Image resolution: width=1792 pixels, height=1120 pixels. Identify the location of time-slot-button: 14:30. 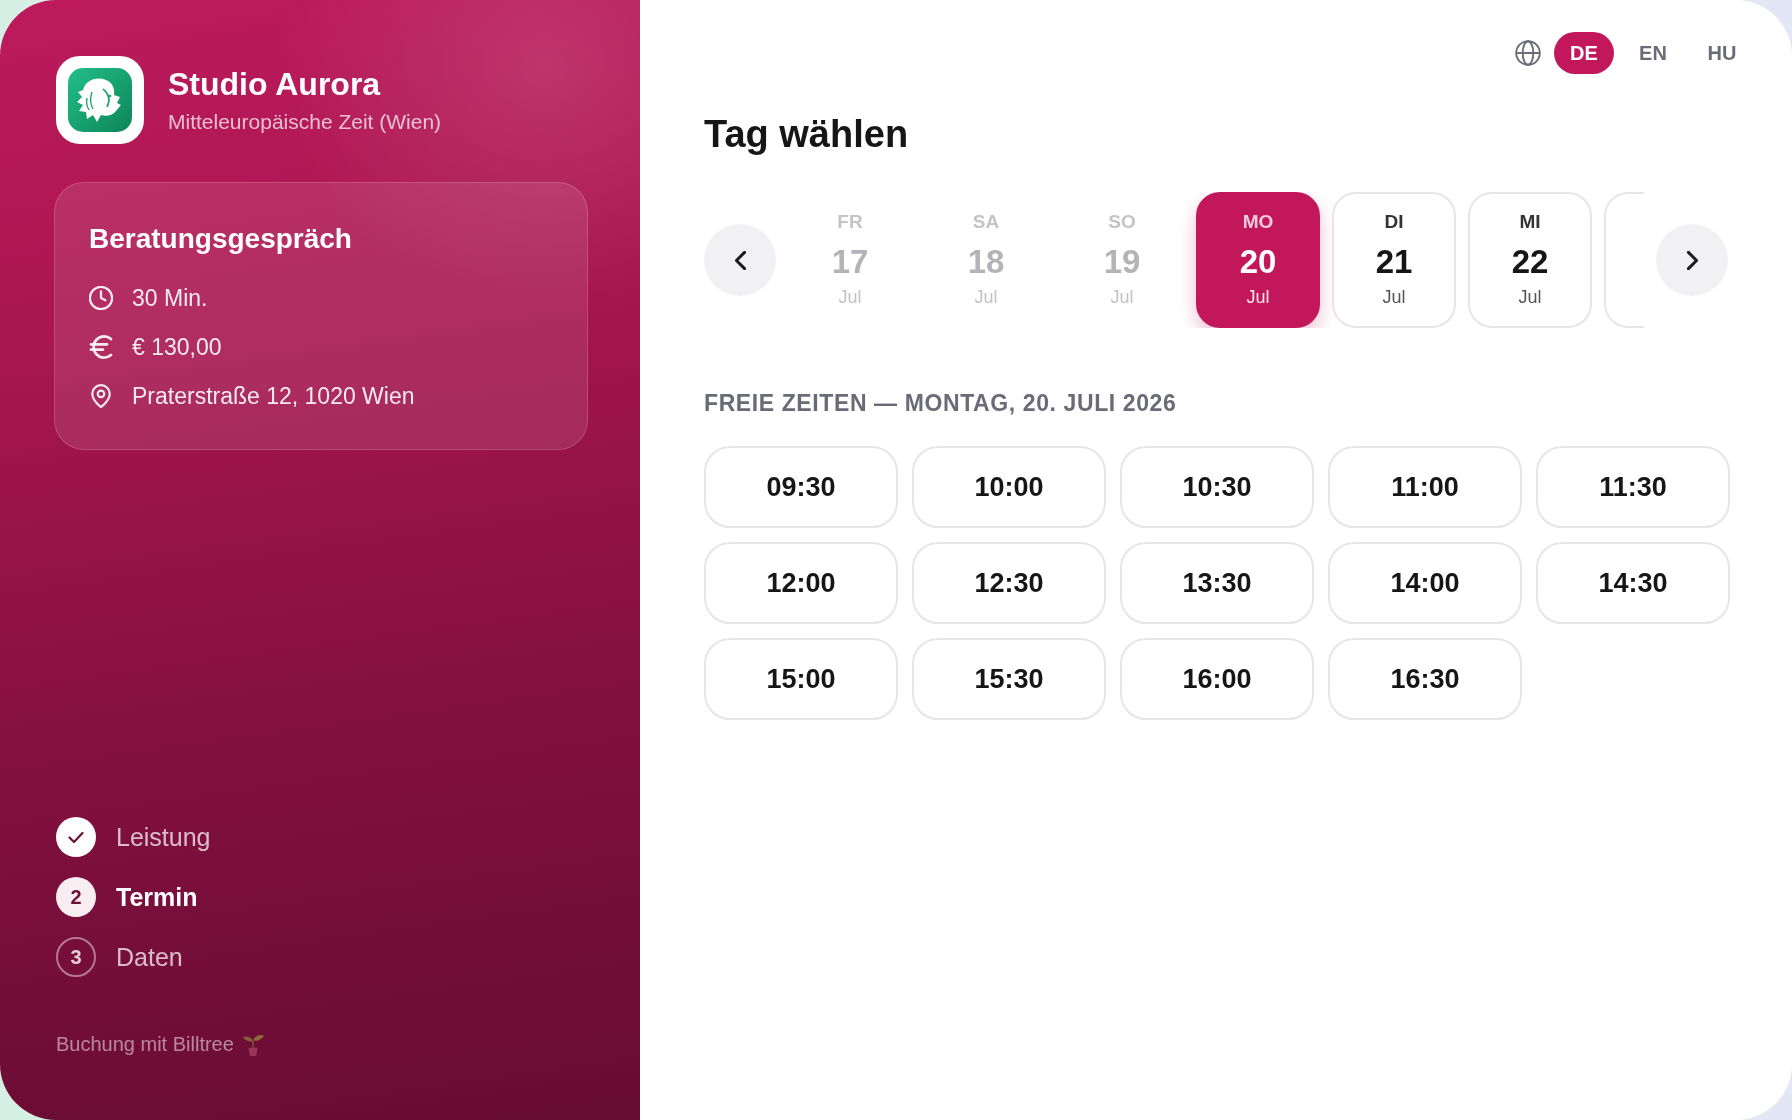
(1633, 583).